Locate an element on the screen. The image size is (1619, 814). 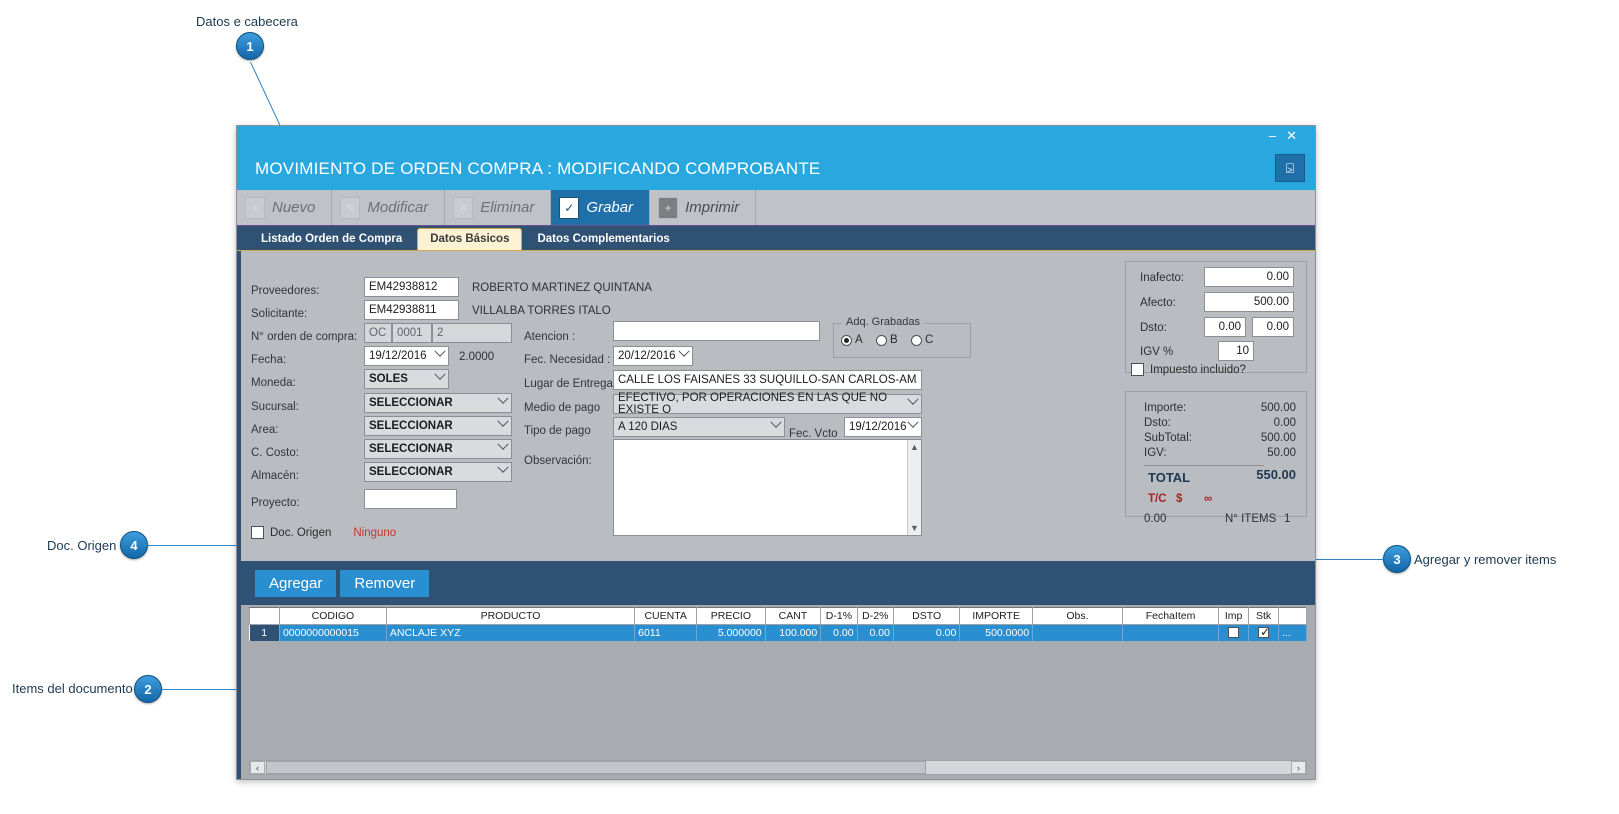
col-header-cant: CANT is located at coordinates (793, 616).